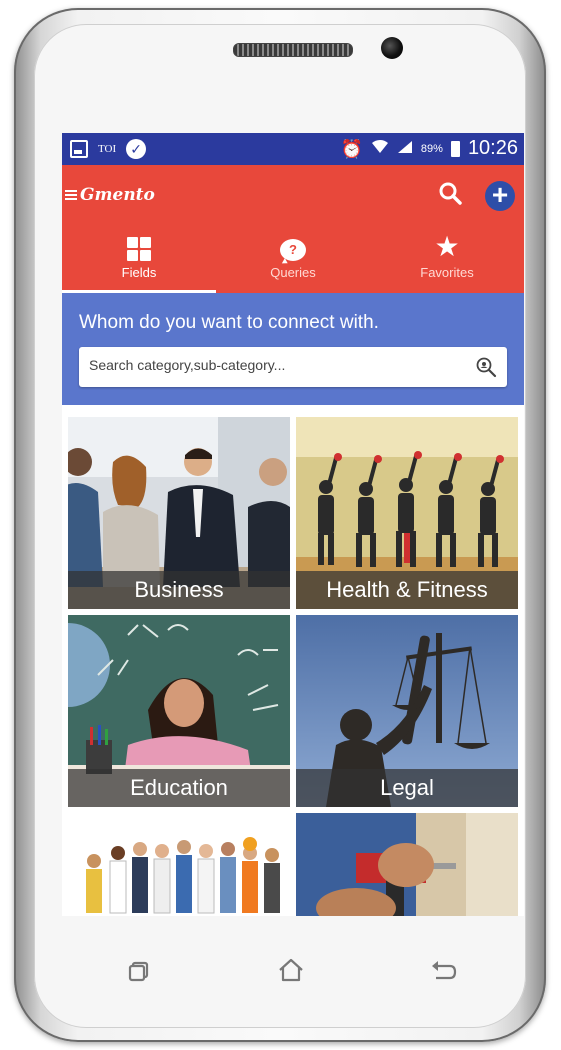 This screenshot has width=561, height=1050. I want to click on front-camera, so click(392, 48).